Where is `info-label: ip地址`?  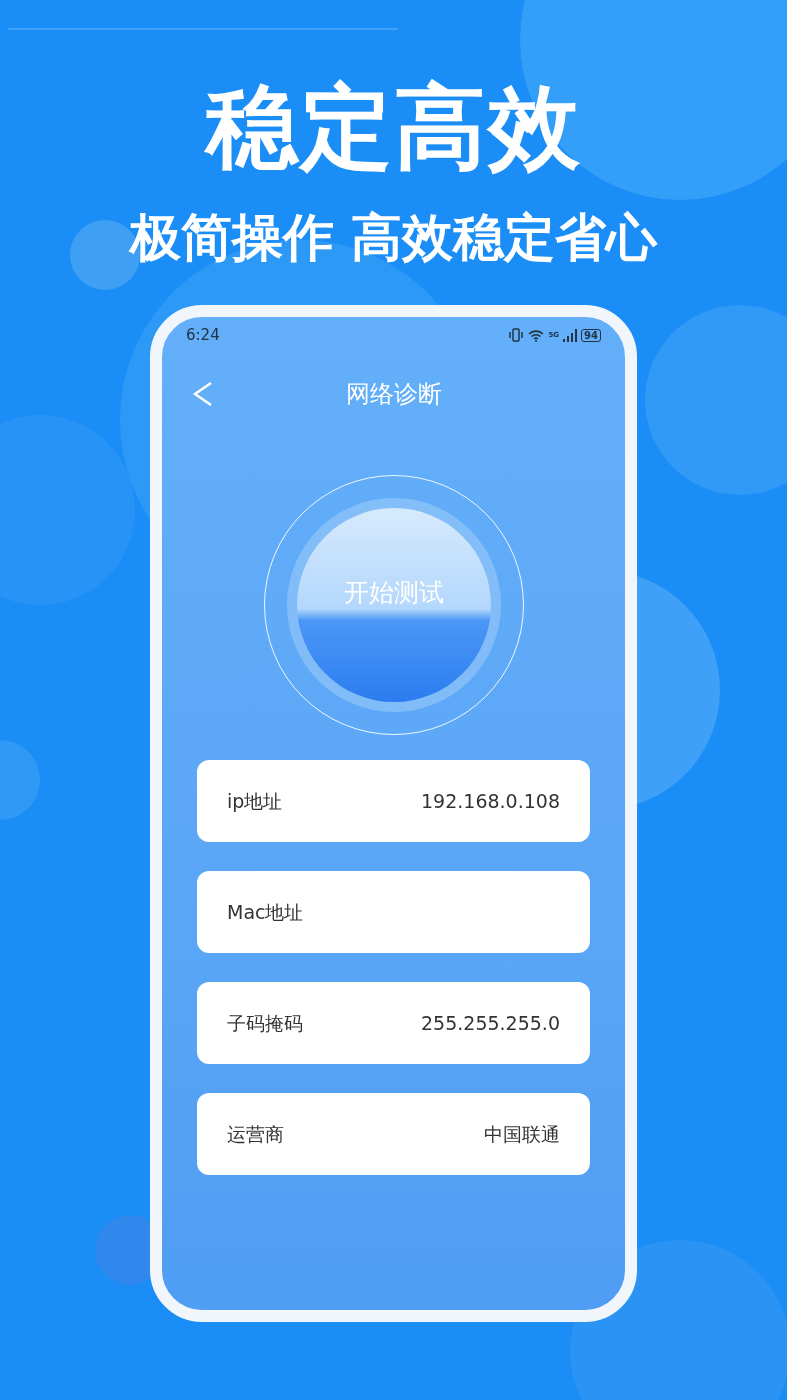 info-label: ip地址 is located at coordinates (255, 801).